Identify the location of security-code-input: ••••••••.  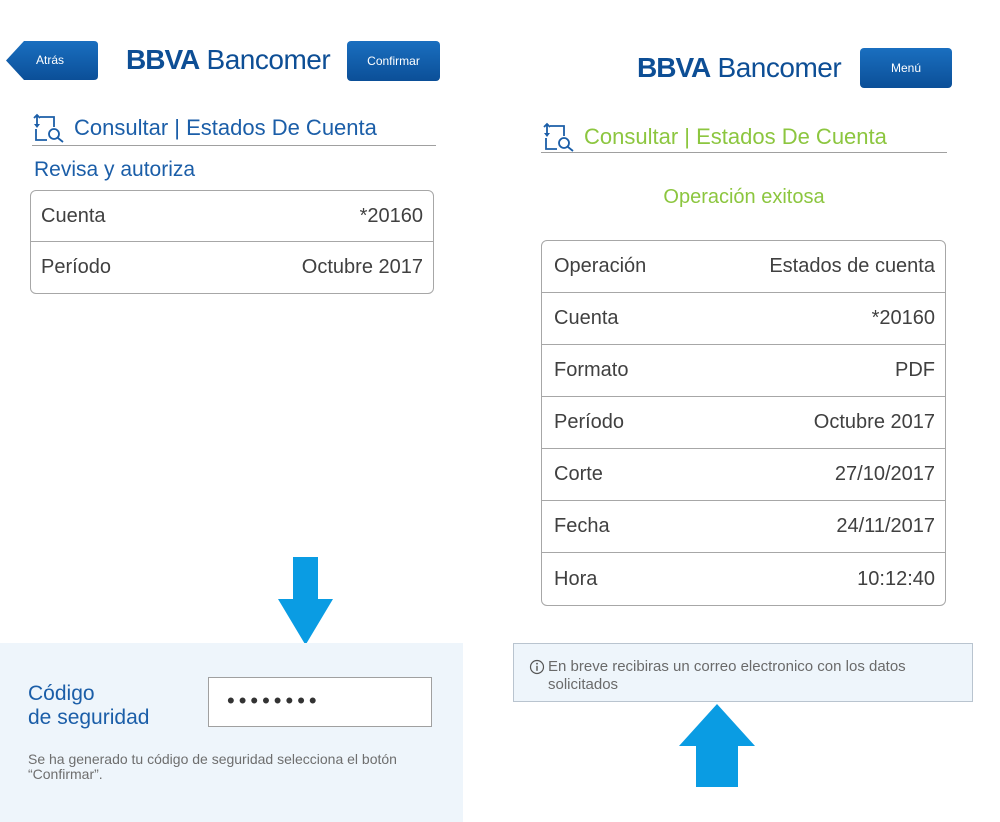
(320, 702).